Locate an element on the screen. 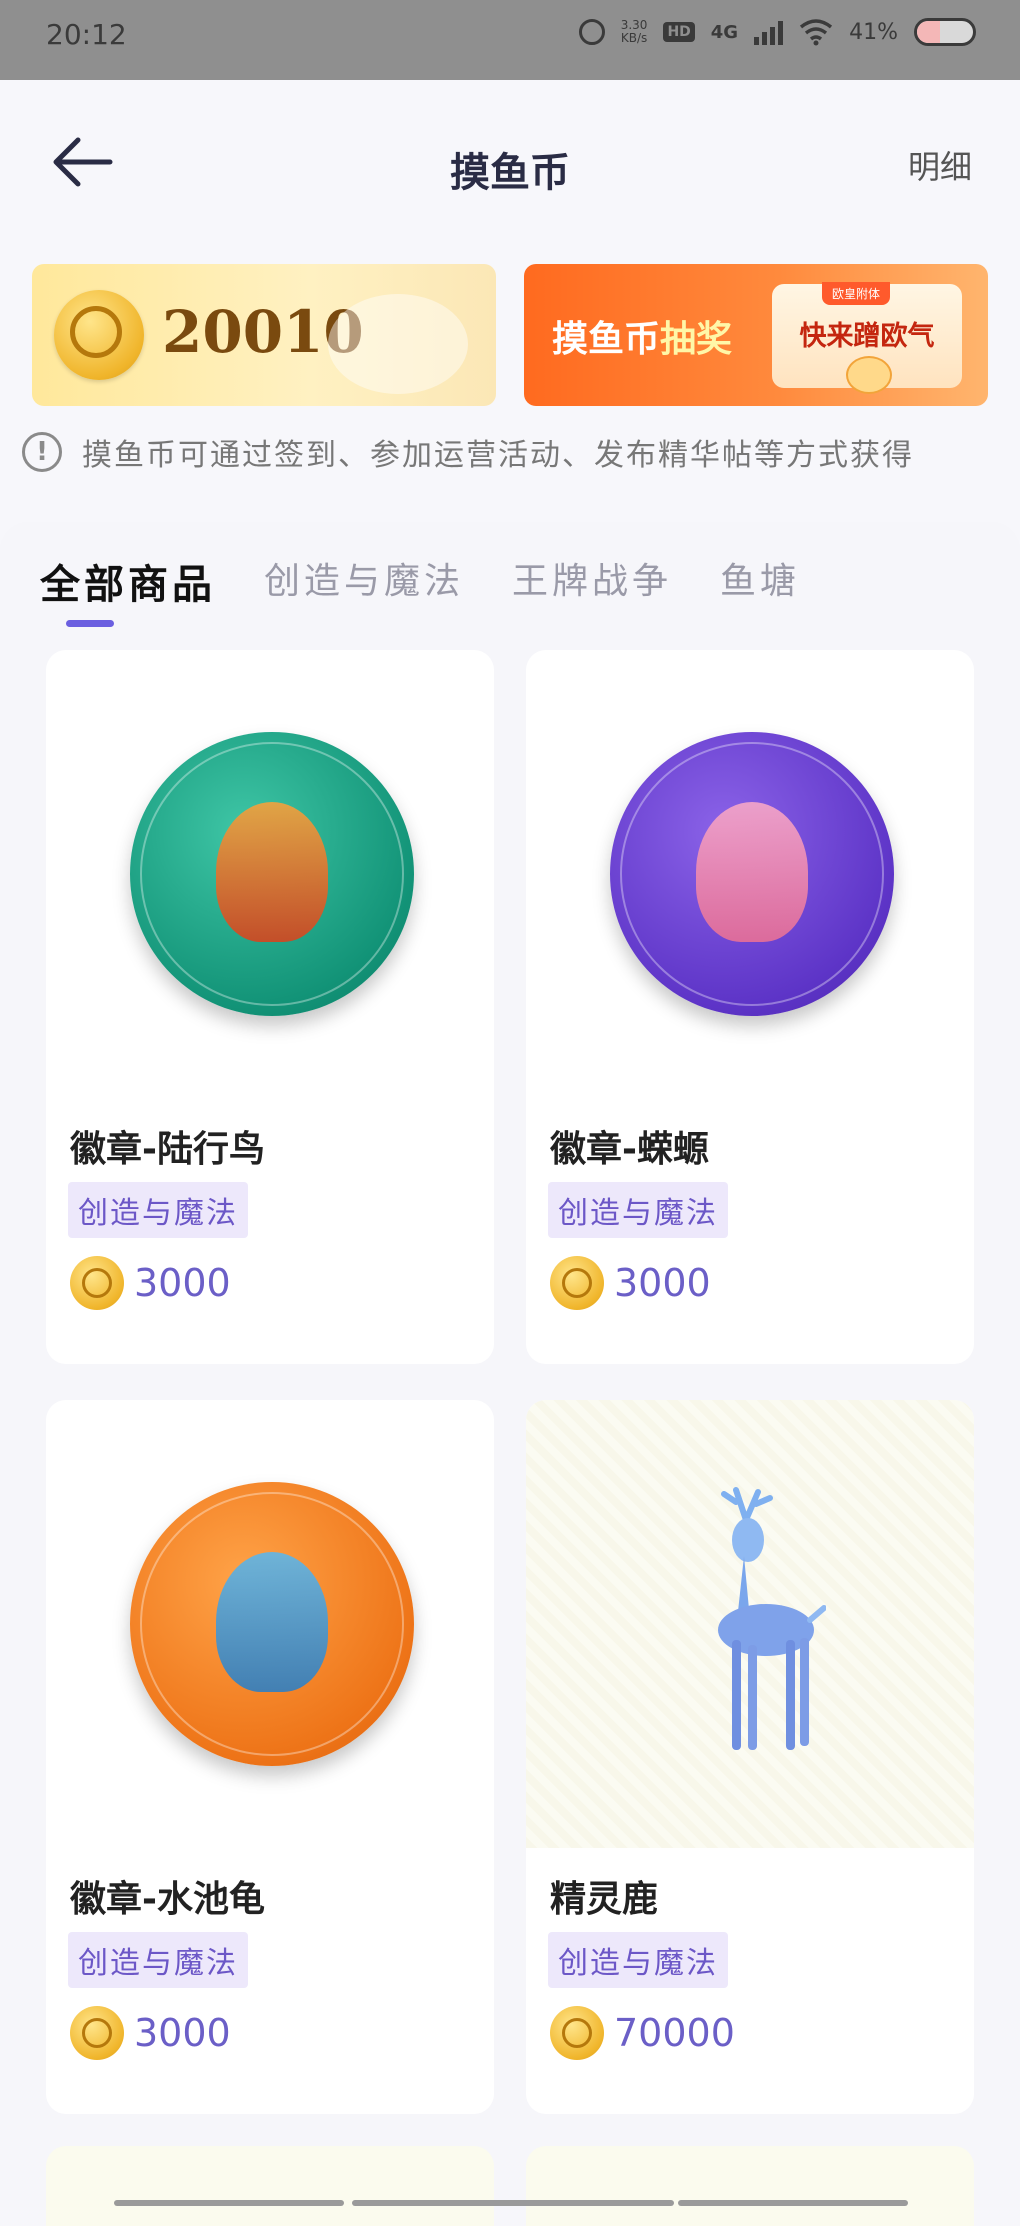  page-title: 摸鱼币 is located at coordinates (510, 173).